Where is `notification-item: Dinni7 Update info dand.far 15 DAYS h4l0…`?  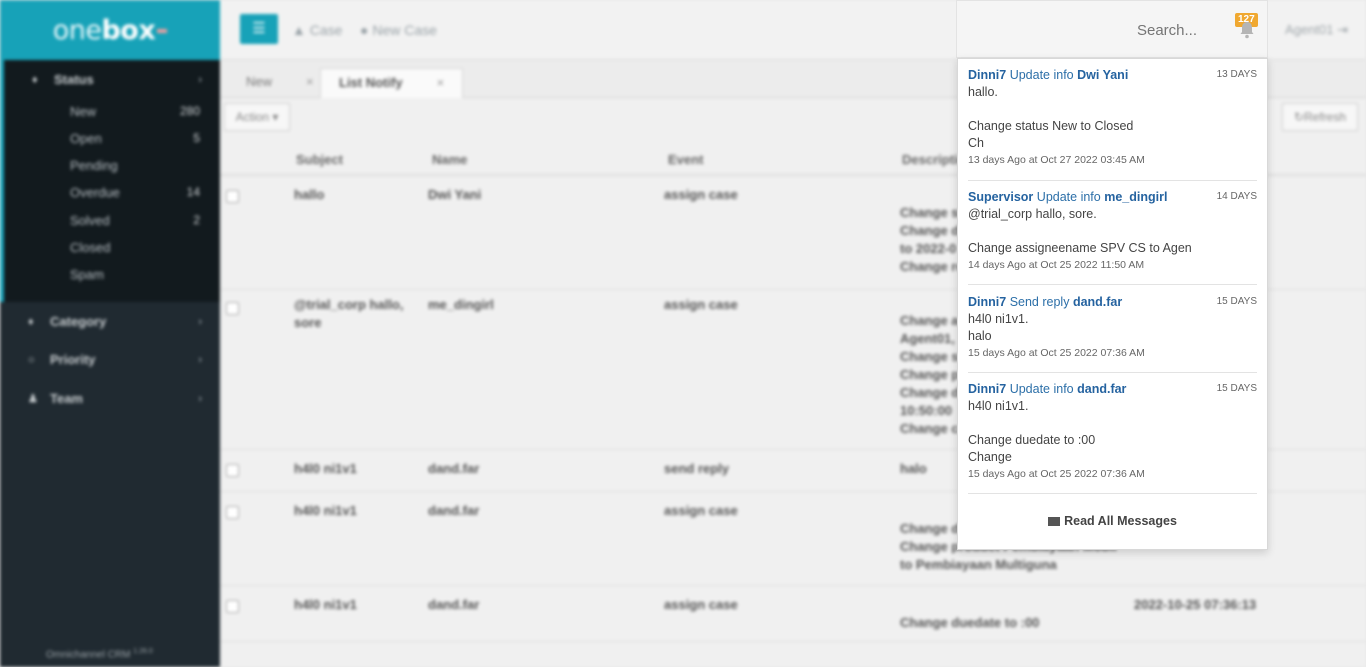
notification-item: Dinni7 Update info dand.far 15 DAYS h4l0… is located at coordinates (1112, 437).